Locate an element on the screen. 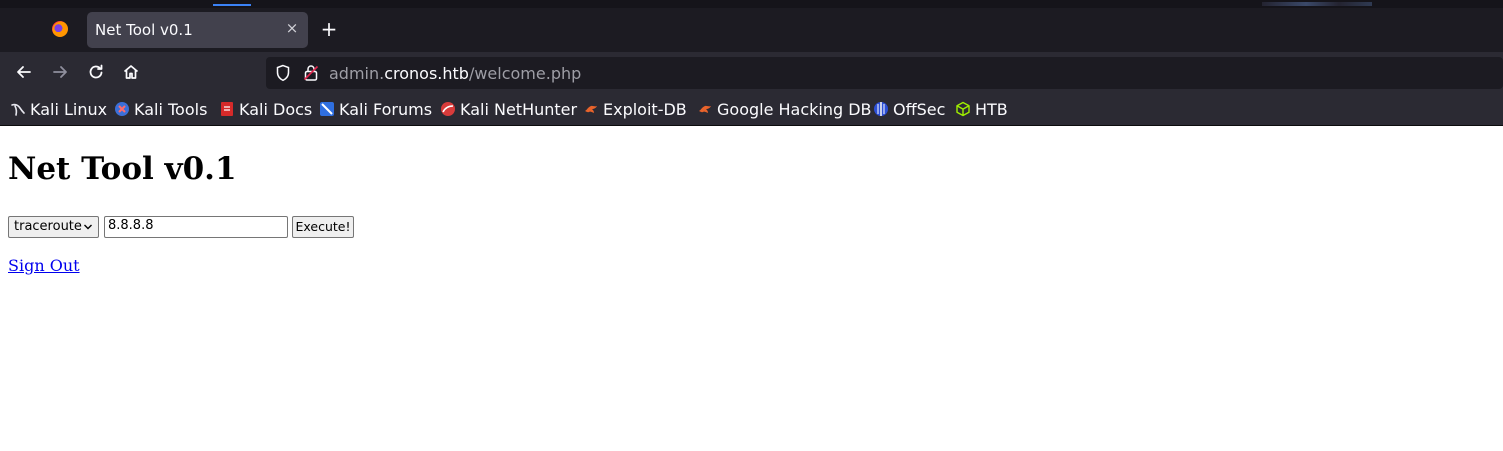 This screenshot has width=1503, height=451. command-select-value: traceroute is located at coordinates (48, 226).